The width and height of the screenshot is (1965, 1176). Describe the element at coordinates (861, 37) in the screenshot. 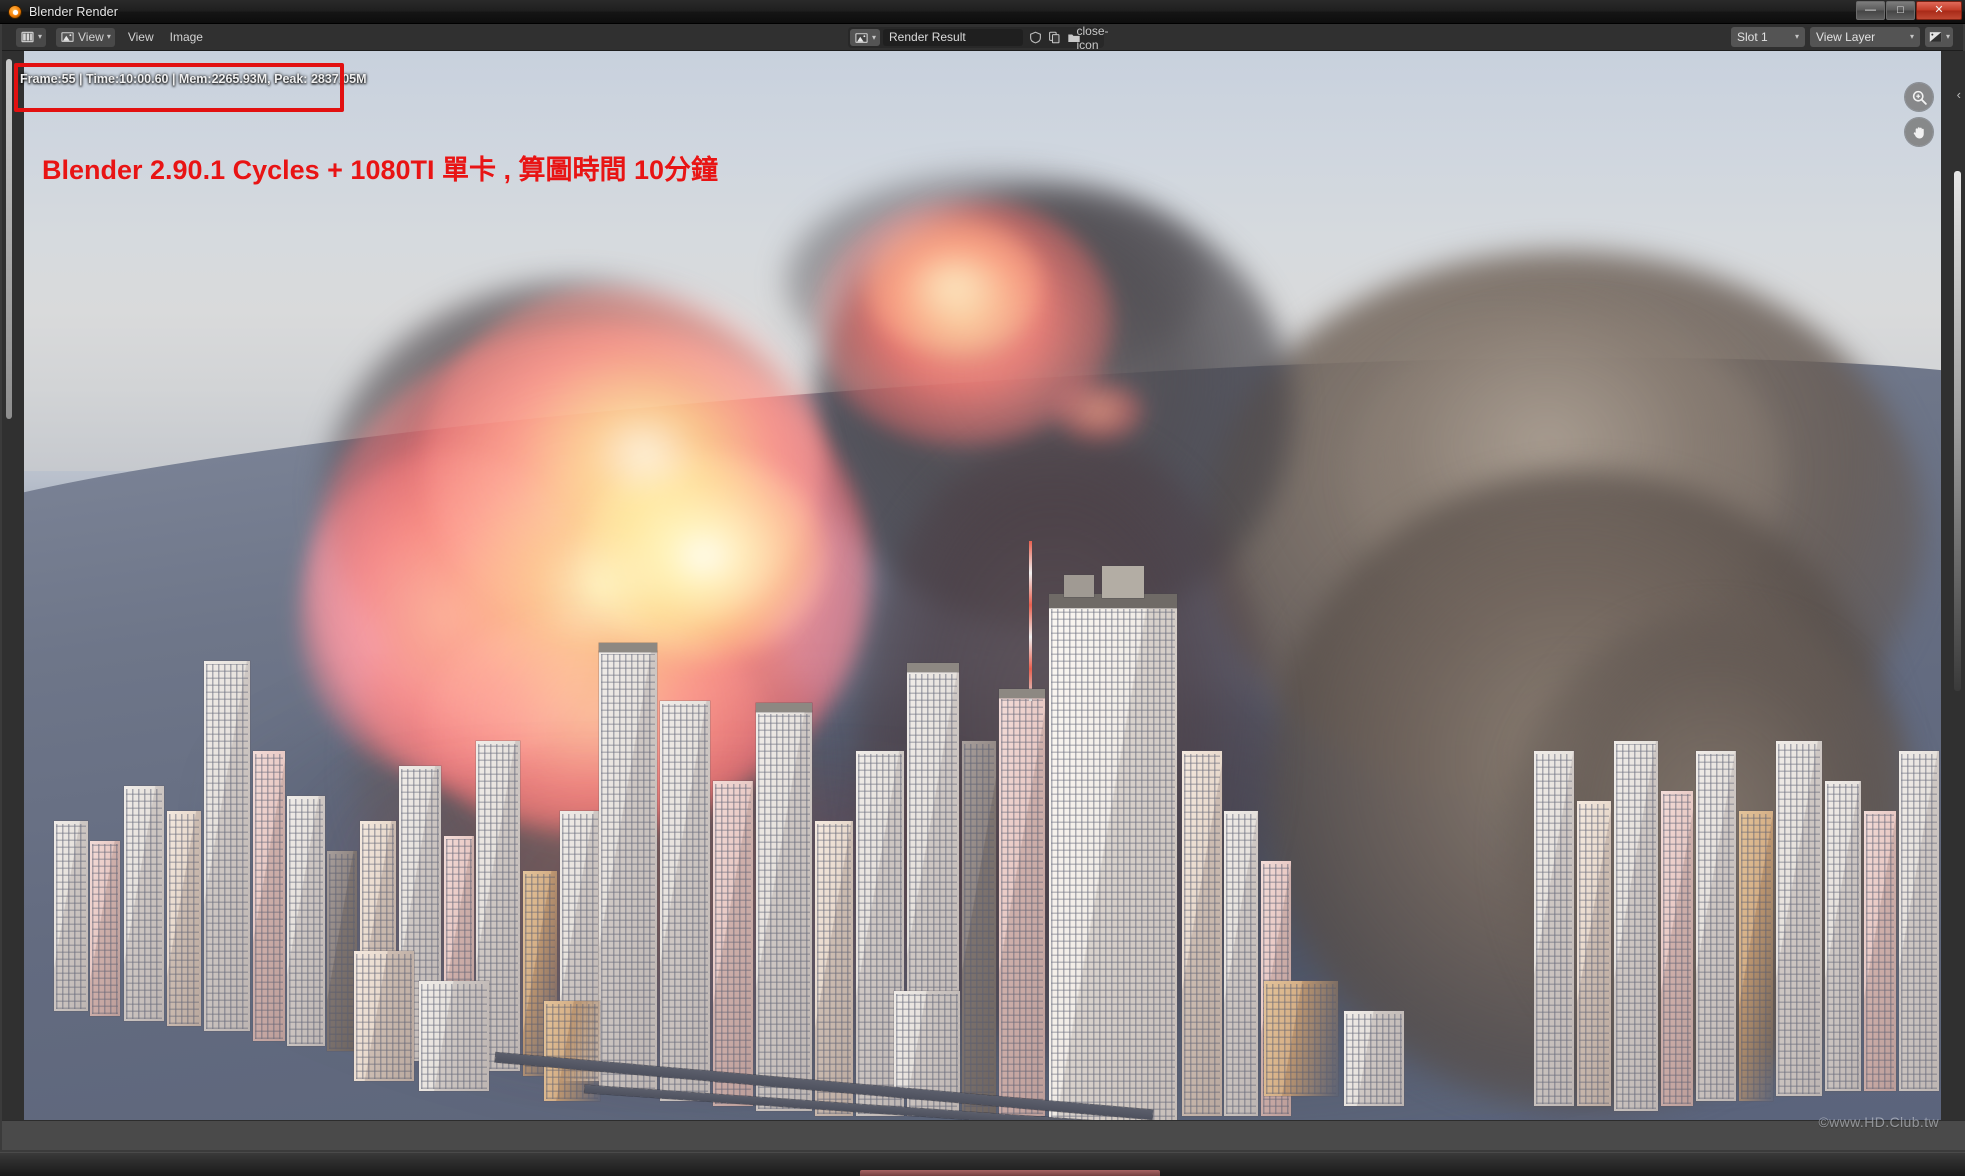

I see `image-datablock-icon` at that location.